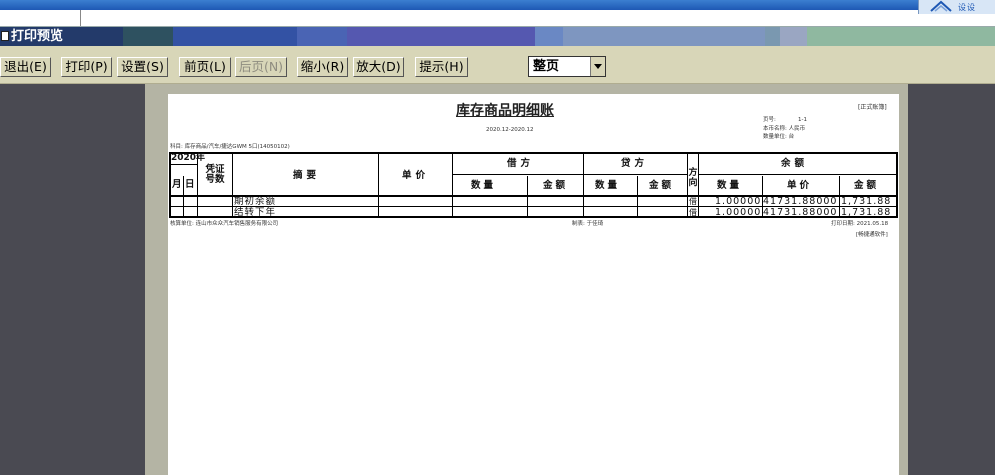 The width and height of the screenshot is (995, 475). I want to click on page-mode-select: 整页, so click(567, 66).